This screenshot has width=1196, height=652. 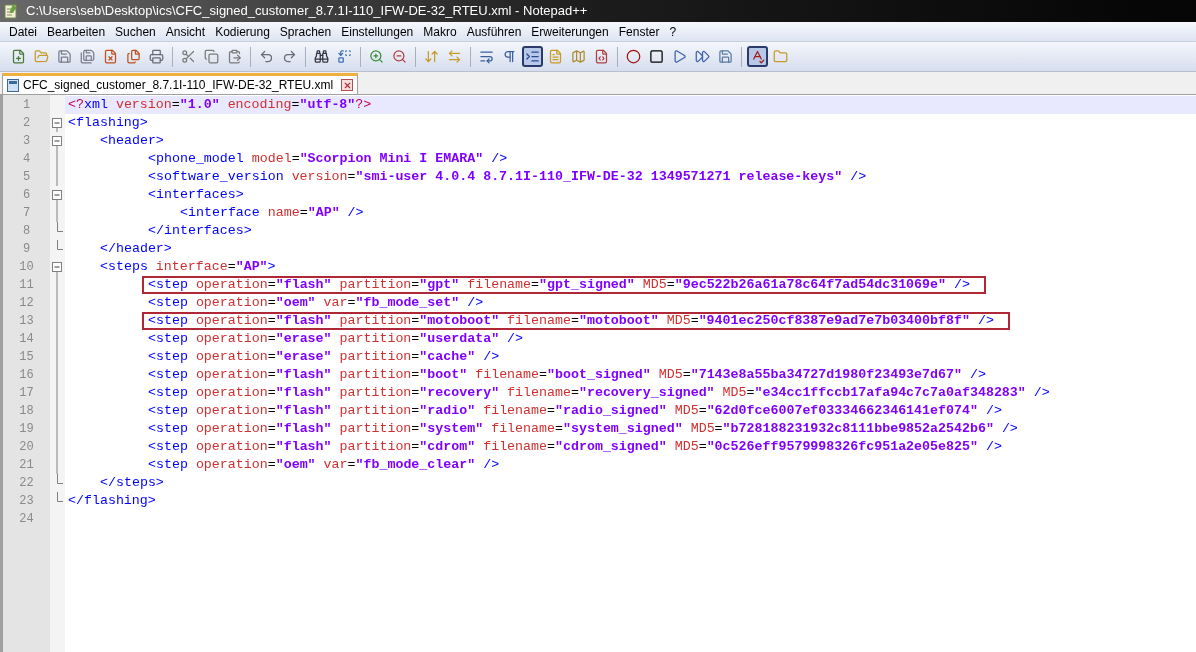 I want to click on line-number: 13, so click(x=26, y=321).